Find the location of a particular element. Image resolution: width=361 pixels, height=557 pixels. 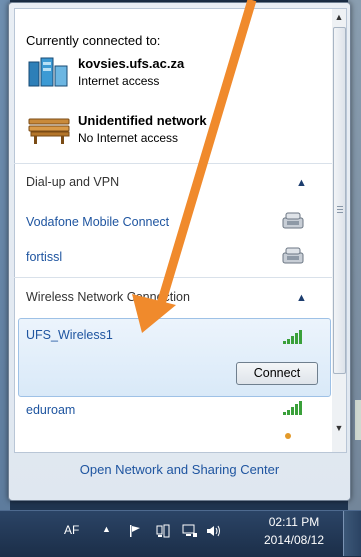

clock-date: 2014/08/12 is located at coordinates (294, 540).